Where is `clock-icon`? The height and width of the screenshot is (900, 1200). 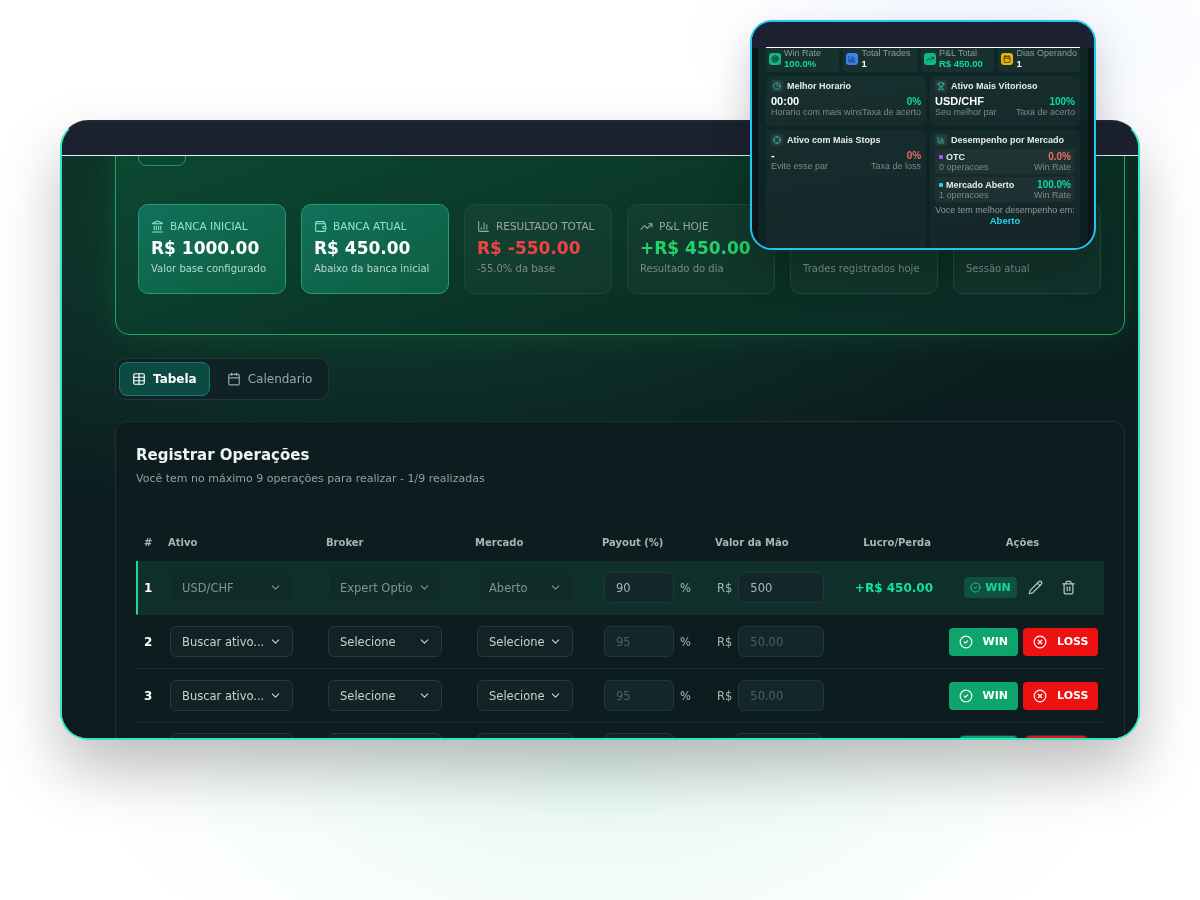
clock-icon is located at coordinates (777, 86).